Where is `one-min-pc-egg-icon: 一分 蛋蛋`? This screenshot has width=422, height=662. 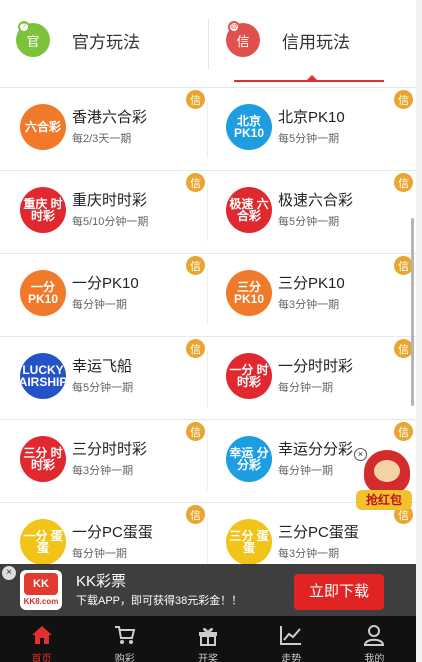
one-min-pc-egg-icon: 一分 蛋蛋 is located at coordinates (43, 542).